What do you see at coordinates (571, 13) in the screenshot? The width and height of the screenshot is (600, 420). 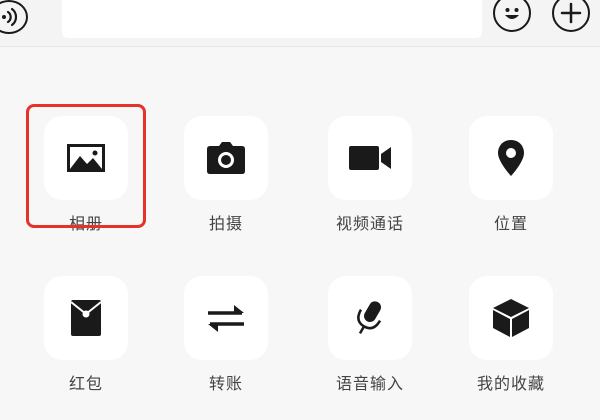 I see `plus-icon` at bounding box center [571, 13].